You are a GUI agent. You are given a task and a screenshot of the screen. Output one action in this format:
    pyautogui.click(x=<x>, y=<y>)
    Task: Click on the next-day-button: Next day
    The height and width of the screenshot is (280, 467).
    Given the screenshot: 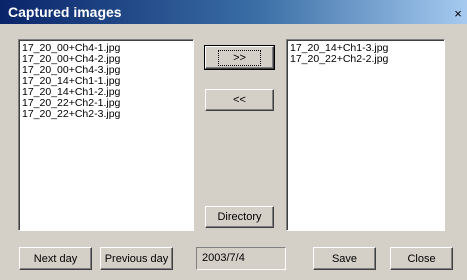 What is the action you would take?
    pyautogui.click(x=55, y=258)
    